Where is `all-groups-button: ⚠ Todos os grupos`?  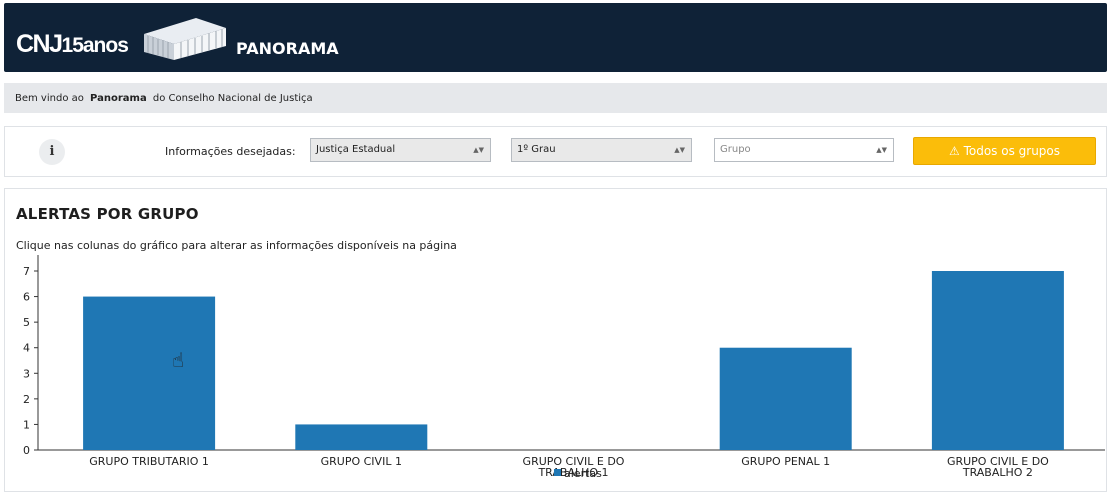 all-groups-button: ⚠ Todos os grupos is located at coordinates (1004, 151).